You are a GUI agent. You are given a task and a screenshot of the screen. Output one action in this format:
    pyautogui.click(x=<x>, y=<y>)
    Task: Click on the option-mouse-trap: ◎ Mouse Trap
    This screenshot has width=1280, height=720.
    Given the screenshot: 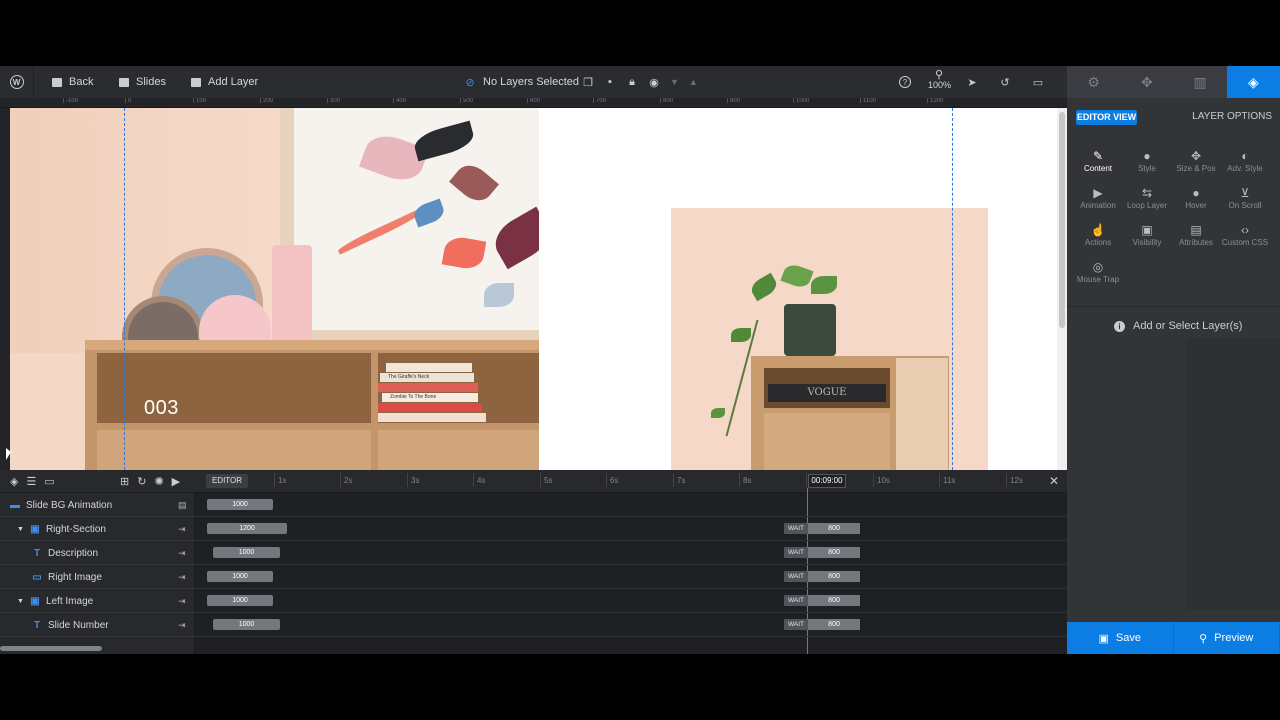 What is the action you would take?
    pyautogui.click(x=1098, y=278)
    